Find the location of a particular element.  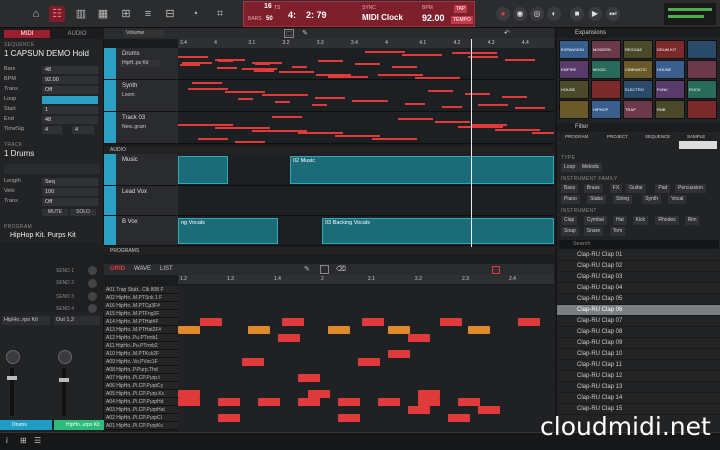

pad-row: A14 HipHo..M.PTHat#F is located at coordinates (141, 322).